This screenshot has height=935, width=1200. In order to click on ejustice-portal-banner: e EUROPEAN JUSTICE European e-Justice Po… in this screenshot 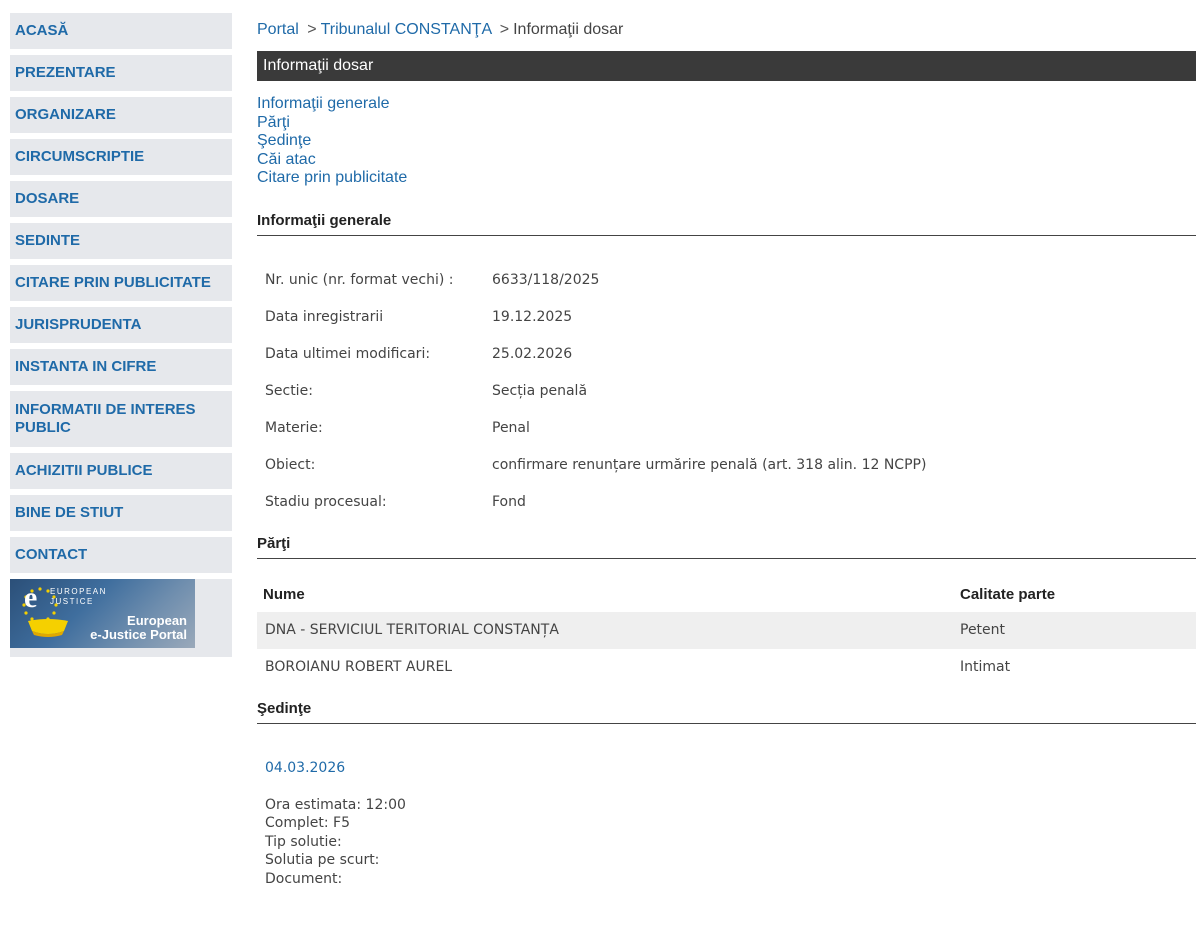, I will do `click(102, 613)`.